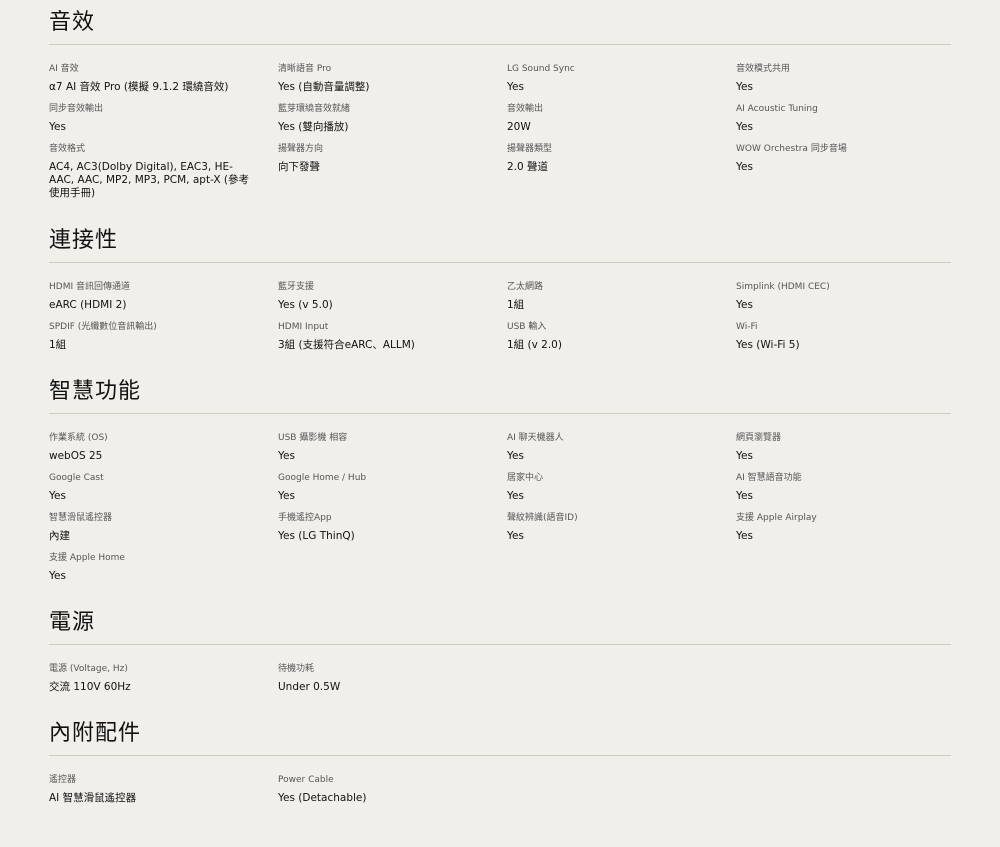 The height and width of the screenshot is (847, 1000). What do you see at coordinates (163, 568) in the screenshot?
I see `spec-item: 支援 Apple Home Yes` at bounding box center [163, 568].